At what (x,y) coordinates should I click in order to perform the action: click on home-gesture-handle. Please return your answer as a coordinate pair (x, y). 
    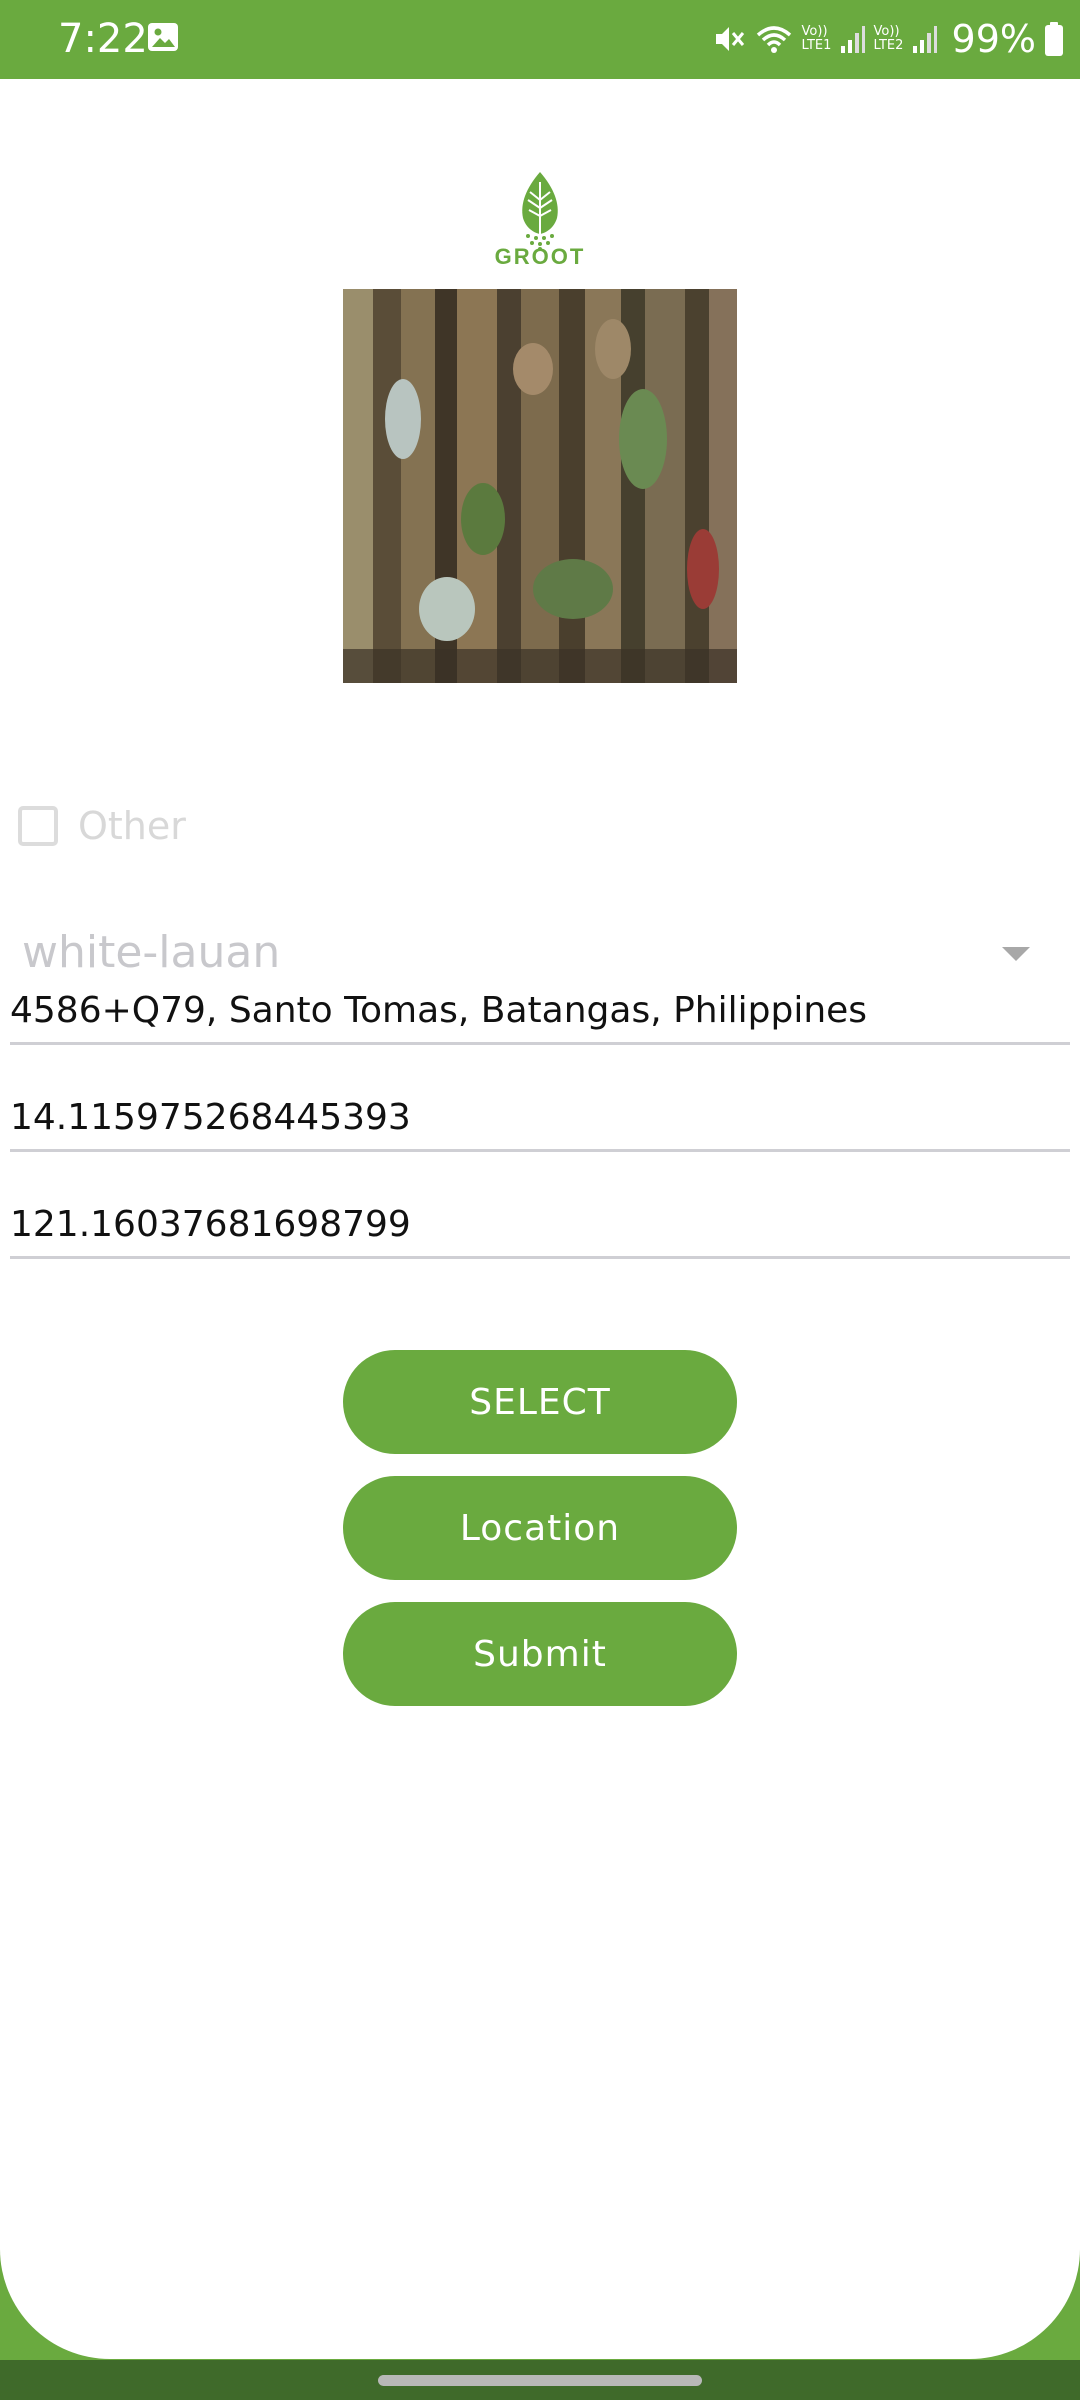
    Looking at the image, I should click on (540, 2380).